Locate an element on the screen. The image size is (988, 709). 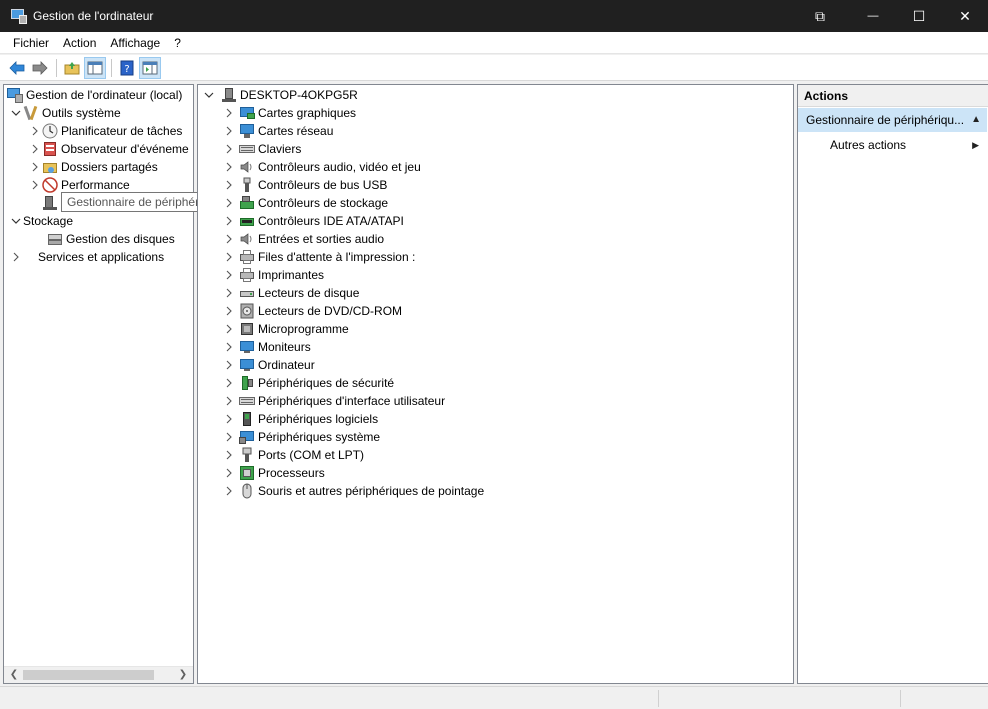
tree-item-shared-folders: Dossiers partagés is located at coordinates (93, 167).